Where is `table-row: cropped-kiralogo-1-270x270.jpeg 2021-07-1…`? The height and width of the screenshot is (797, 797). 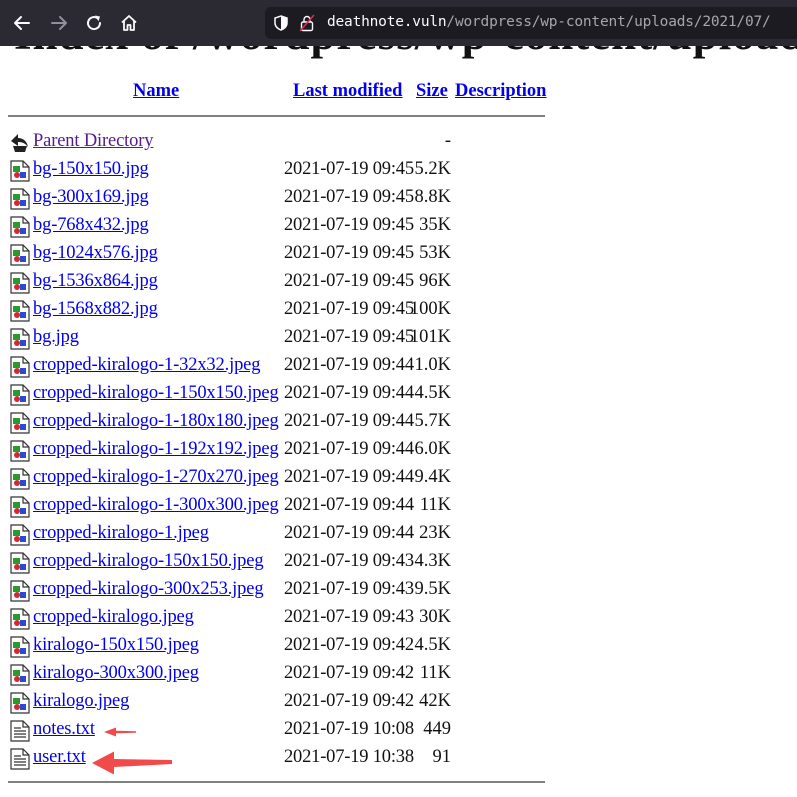
table-row: cropped-kiralogo-1-270x270.jpeg 2021-07-1… is located at coordinates (280, 479).